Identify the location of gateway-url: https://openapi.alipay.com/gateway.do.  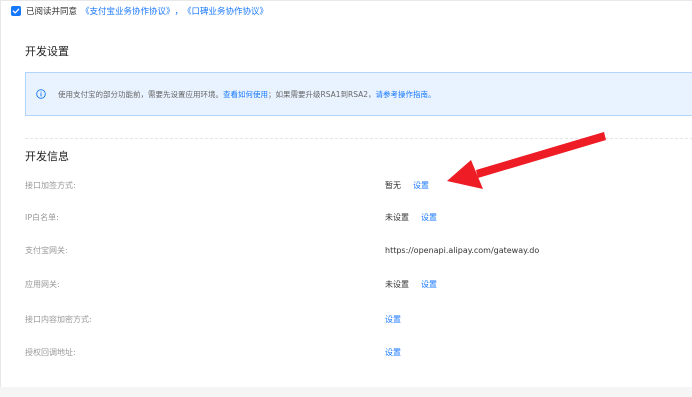
(462, 250).